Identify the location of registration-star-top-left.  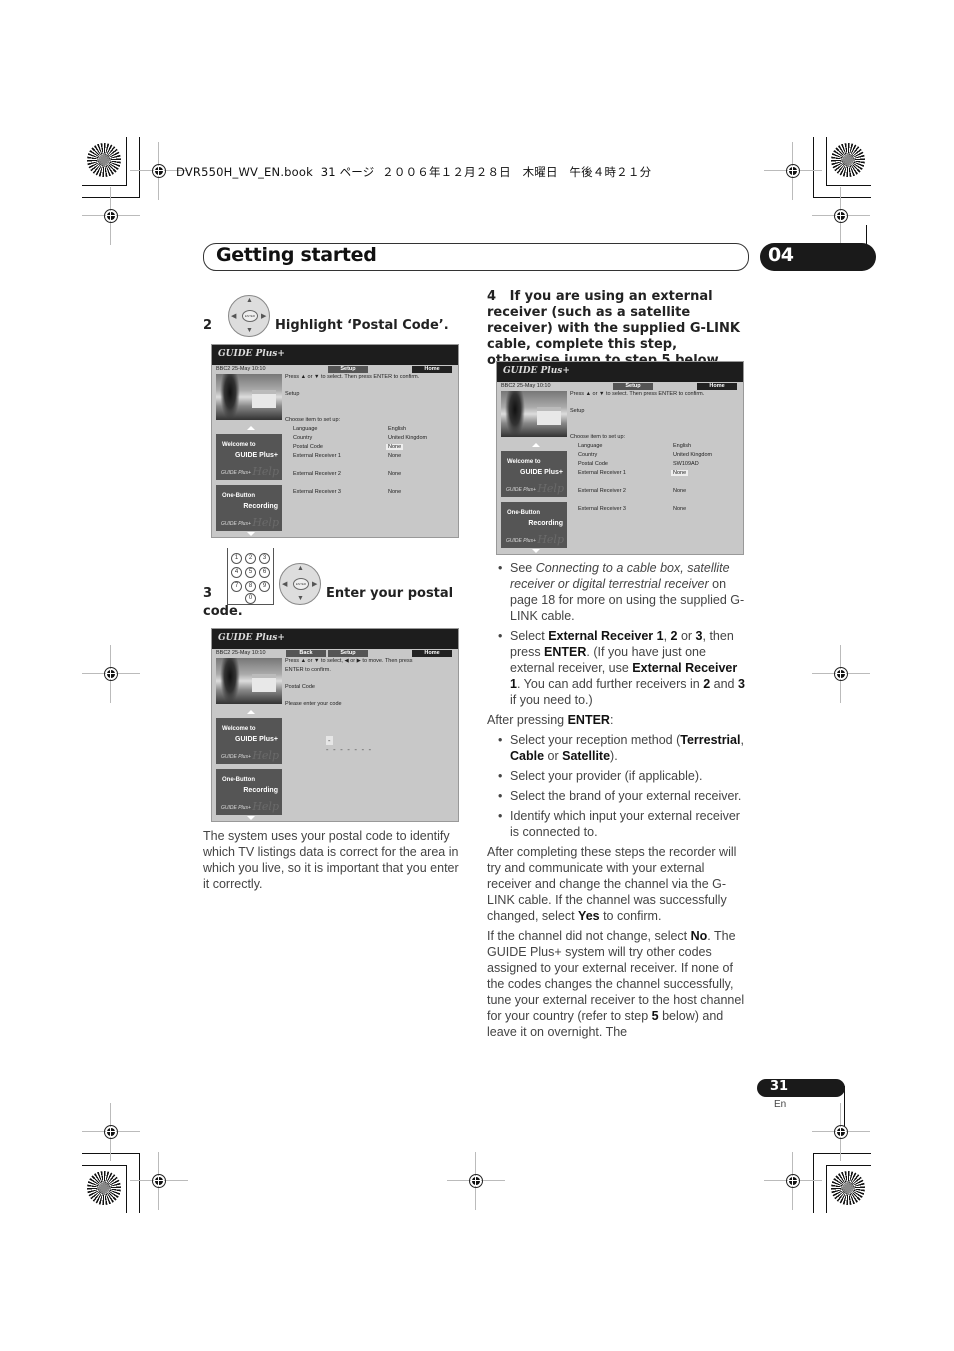
(104, 160).